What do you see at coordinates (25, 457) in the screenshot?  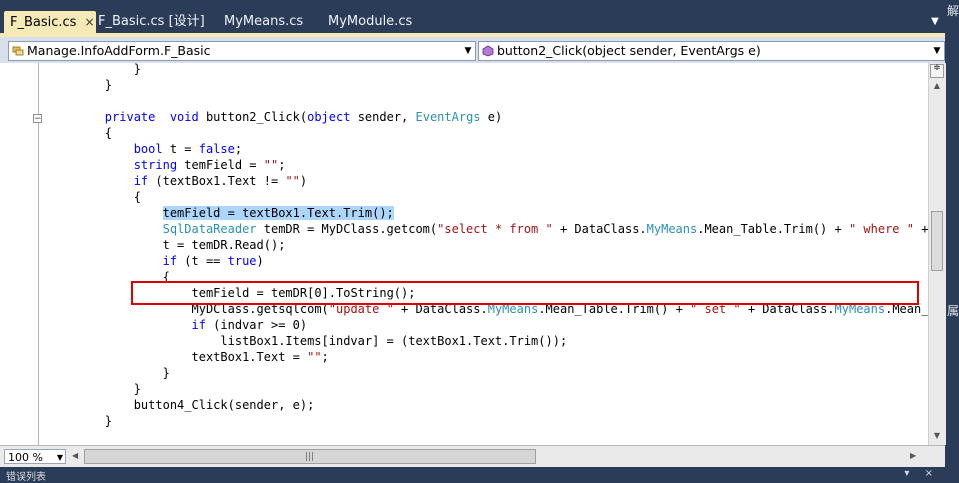 I see `zoom-value: 100 %` at bounding box center [25, 457].